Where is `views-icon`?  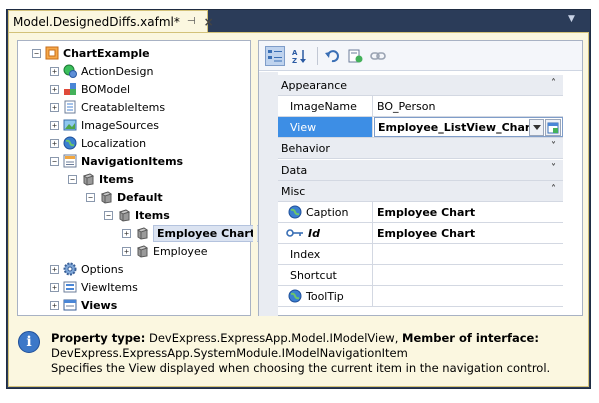
views-icon is located at coordinates (70, 305).